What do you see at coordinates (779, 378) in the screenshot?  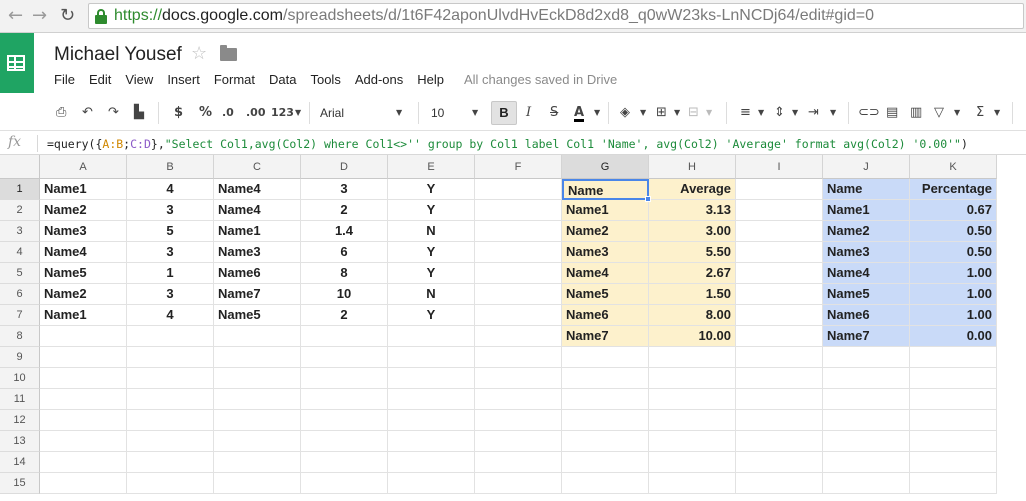 I see `cell-i10` at bounding box center [779, 378].